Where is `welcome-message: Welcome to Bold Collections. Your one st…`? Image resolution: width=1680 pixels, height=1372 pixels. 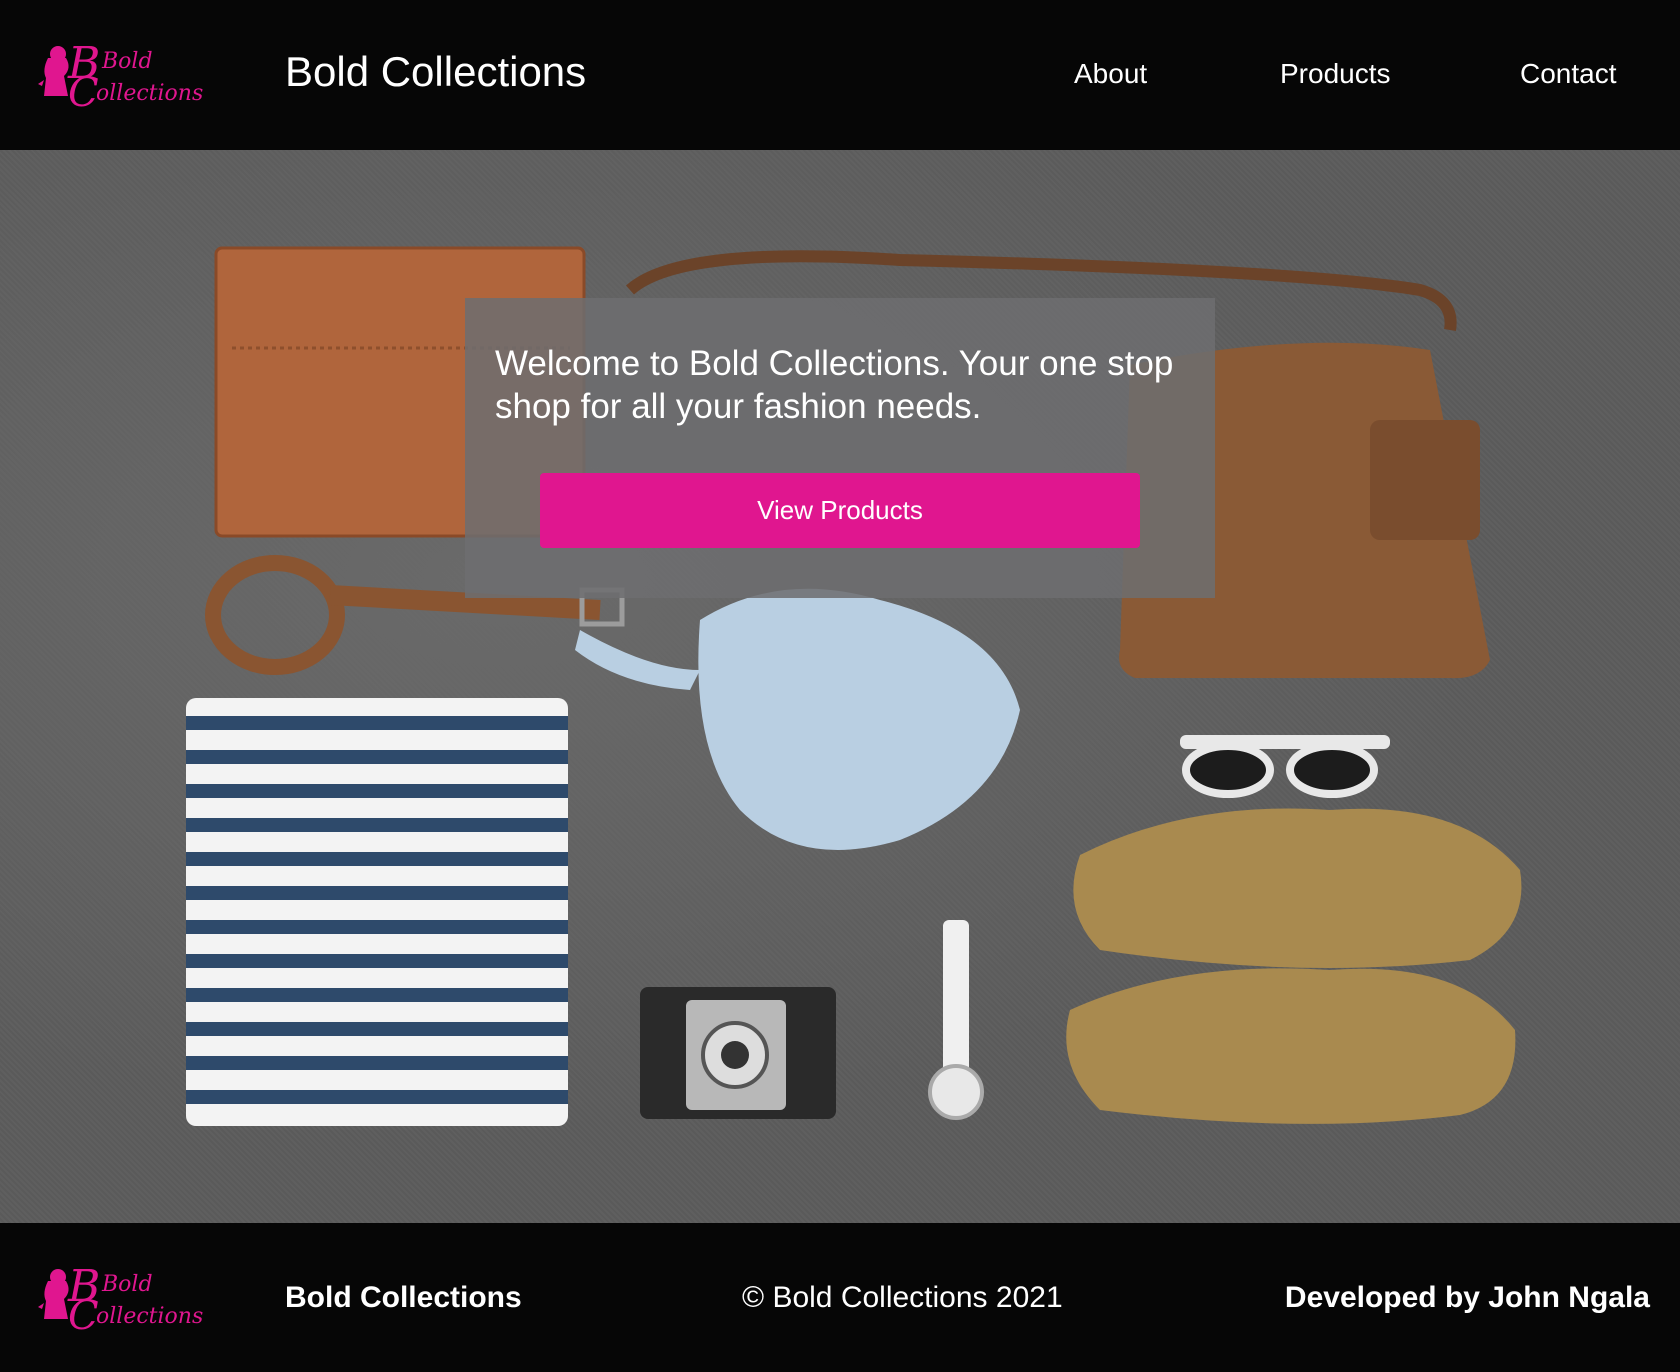 welcome-message: Welcome to Bold Collections. Your one st… is located at coordinates (834, 385).